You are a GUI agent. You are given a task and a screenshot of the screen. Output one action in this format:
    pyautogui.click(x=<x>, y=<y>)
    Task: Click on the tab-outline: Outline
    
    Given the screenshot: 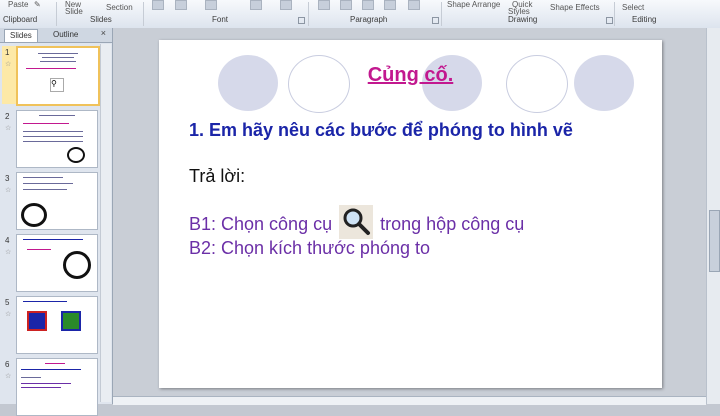 What is the action you would take?
    pyautogui.click(x=65, y=35)
    